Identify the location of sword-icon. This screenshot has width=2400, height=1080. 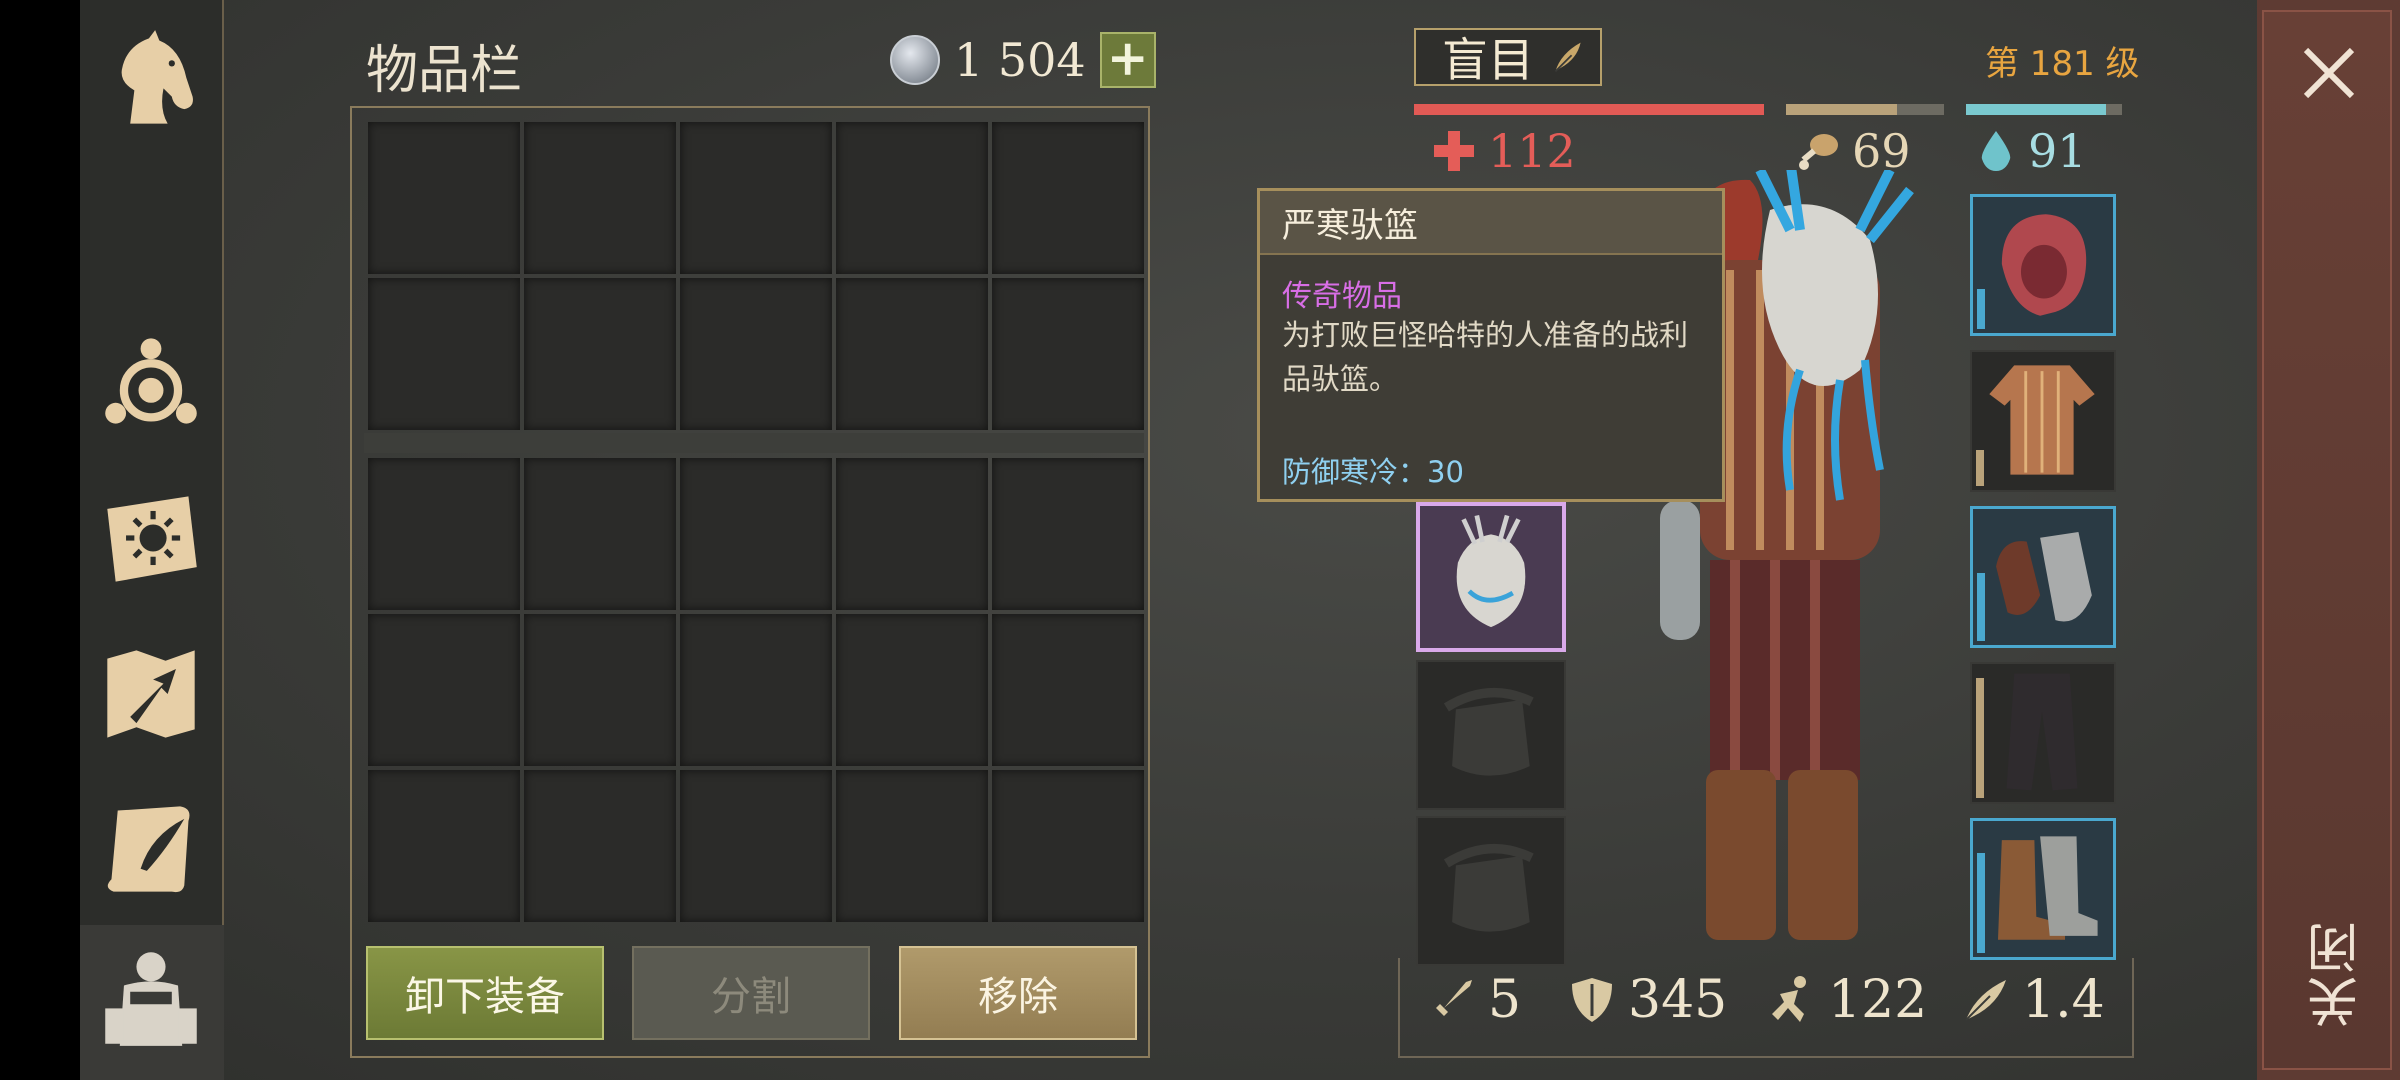
(1452, 1000).